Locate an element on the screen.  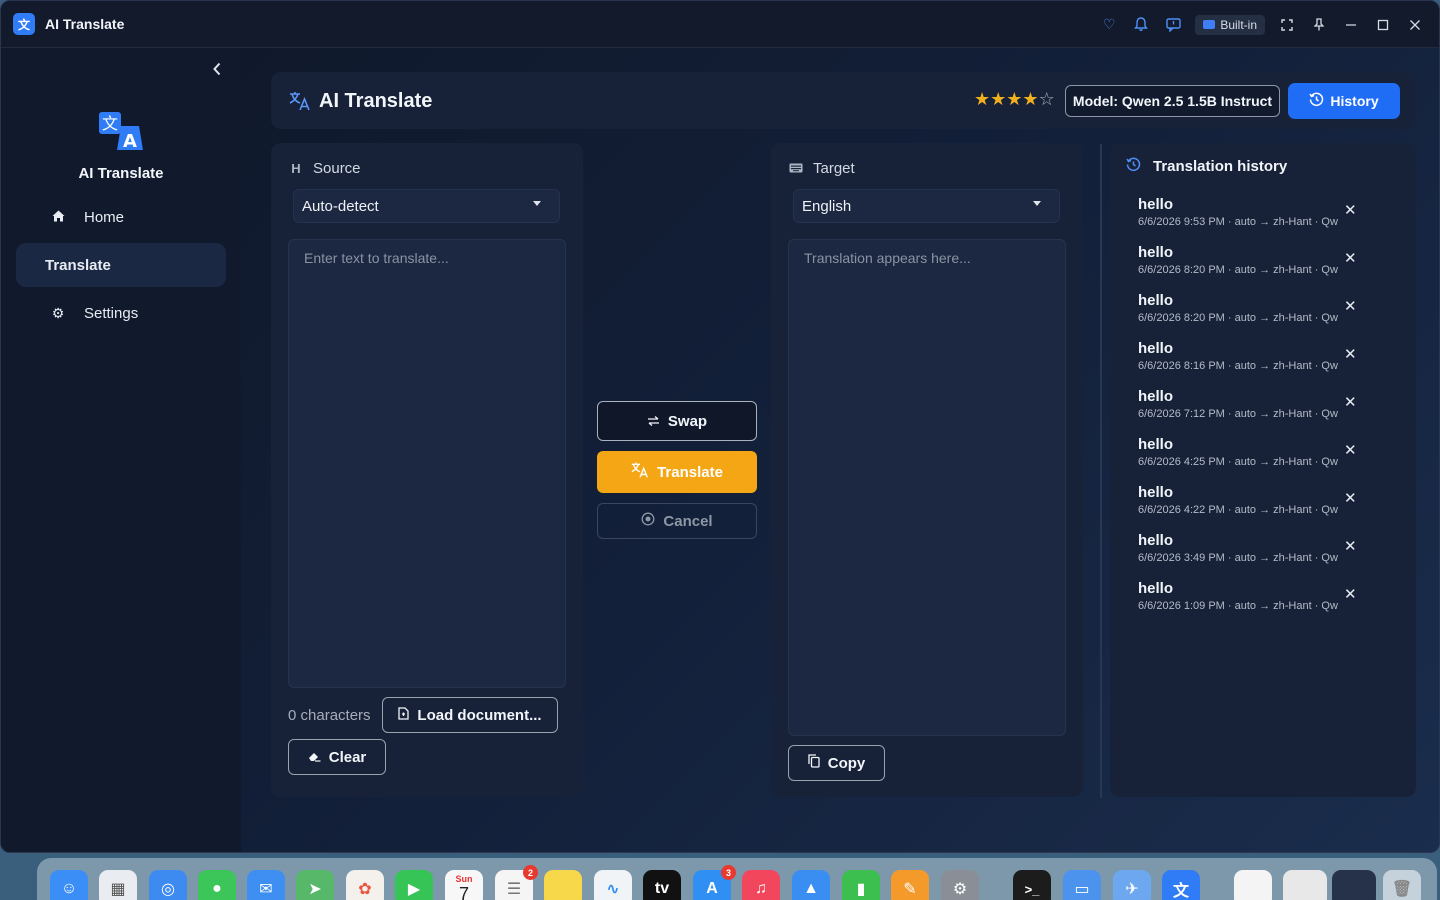
music-icon: ♫ is located at coordinates (761, 885).